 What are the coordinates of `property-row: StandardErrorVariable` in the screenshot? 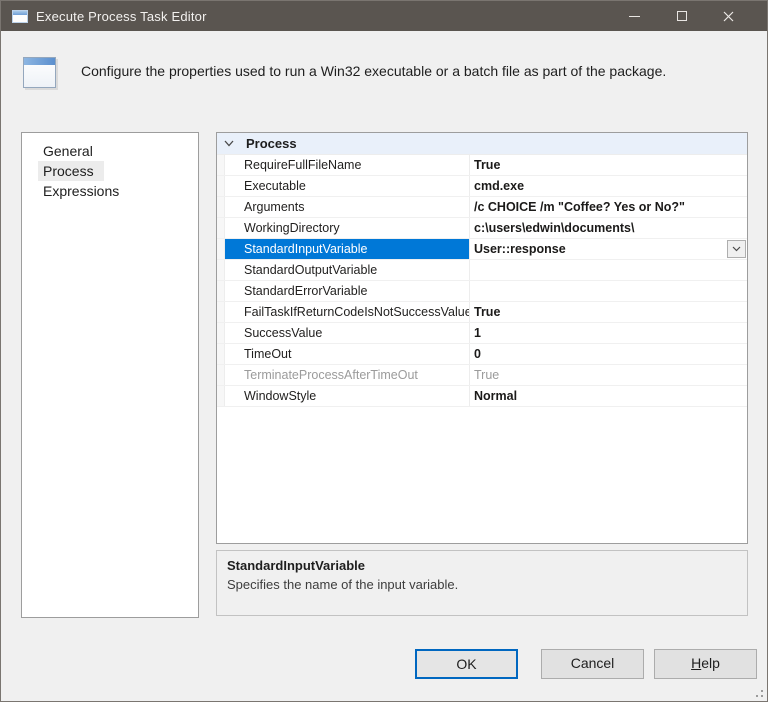 It's located at (482, 291).